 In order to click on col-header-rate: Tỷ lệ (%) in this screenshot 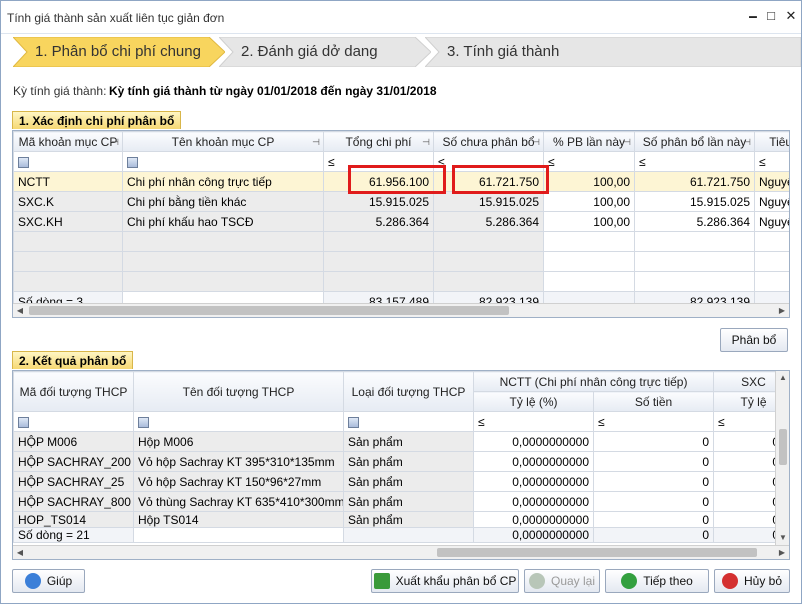, I will do `click(533, 401)`.